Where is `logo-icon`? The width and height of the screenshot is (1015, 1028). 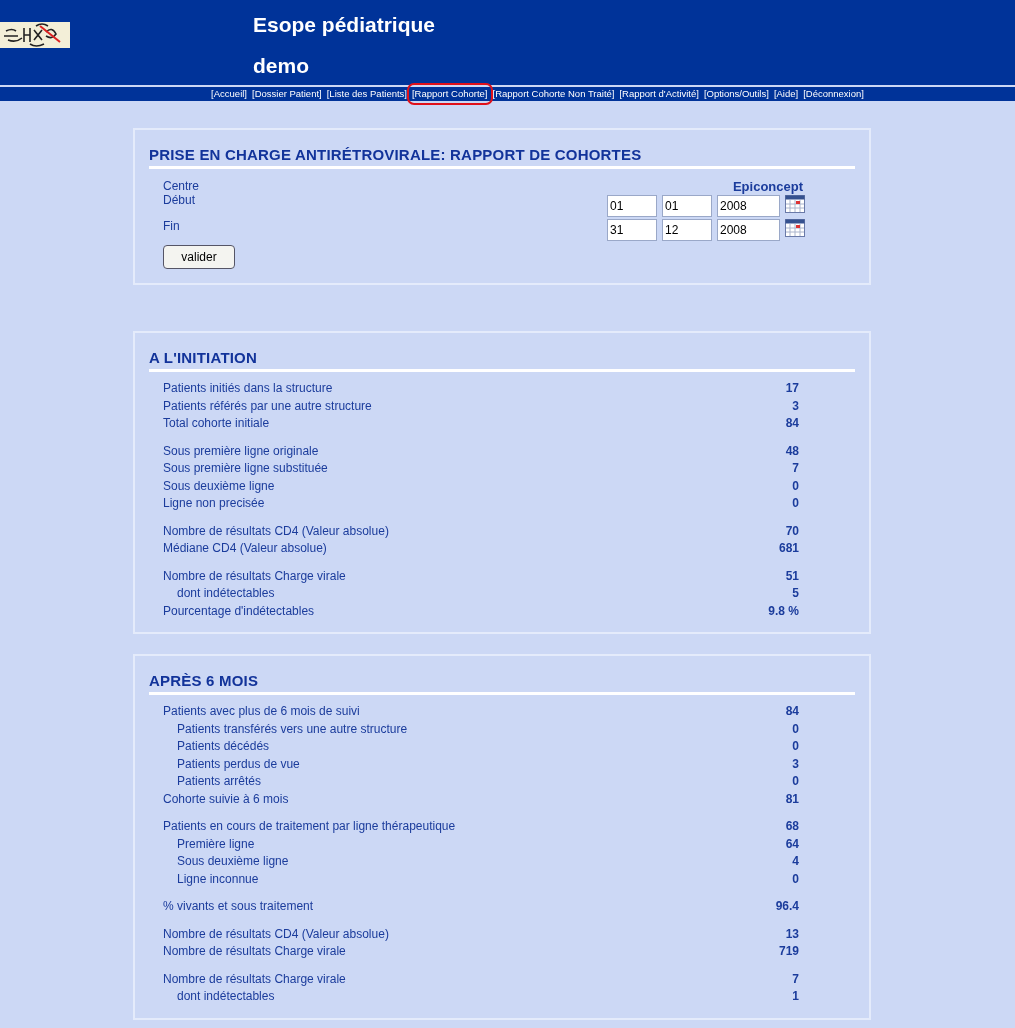
logo-icon is located at coordinates (35, 35).